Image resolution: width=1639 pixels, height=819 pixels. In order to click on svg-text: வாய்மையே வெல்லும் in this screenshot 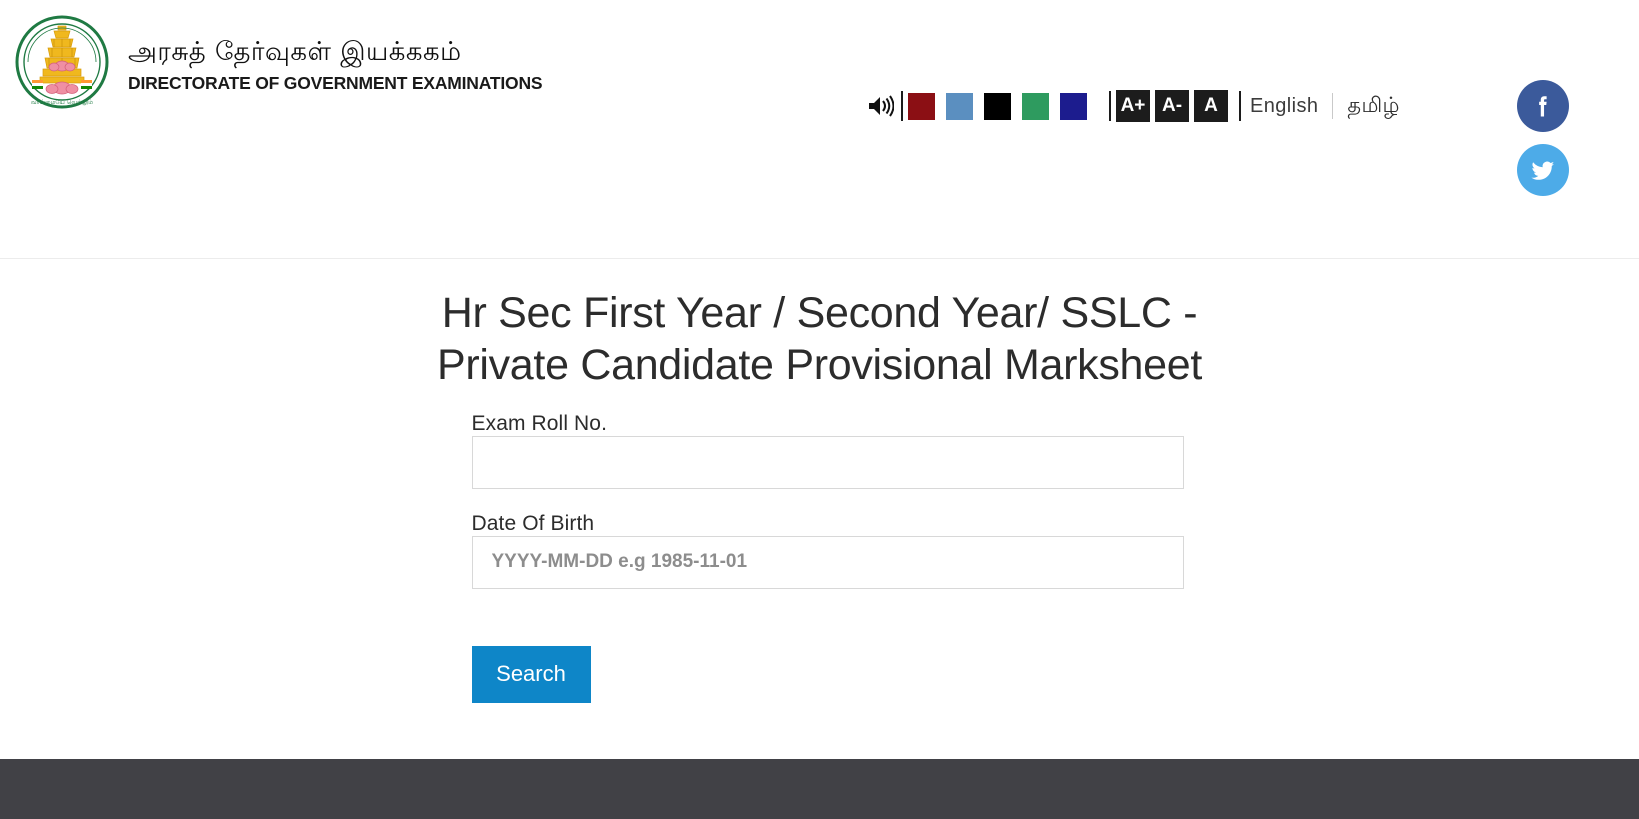, I will do `click(62, 102)`.